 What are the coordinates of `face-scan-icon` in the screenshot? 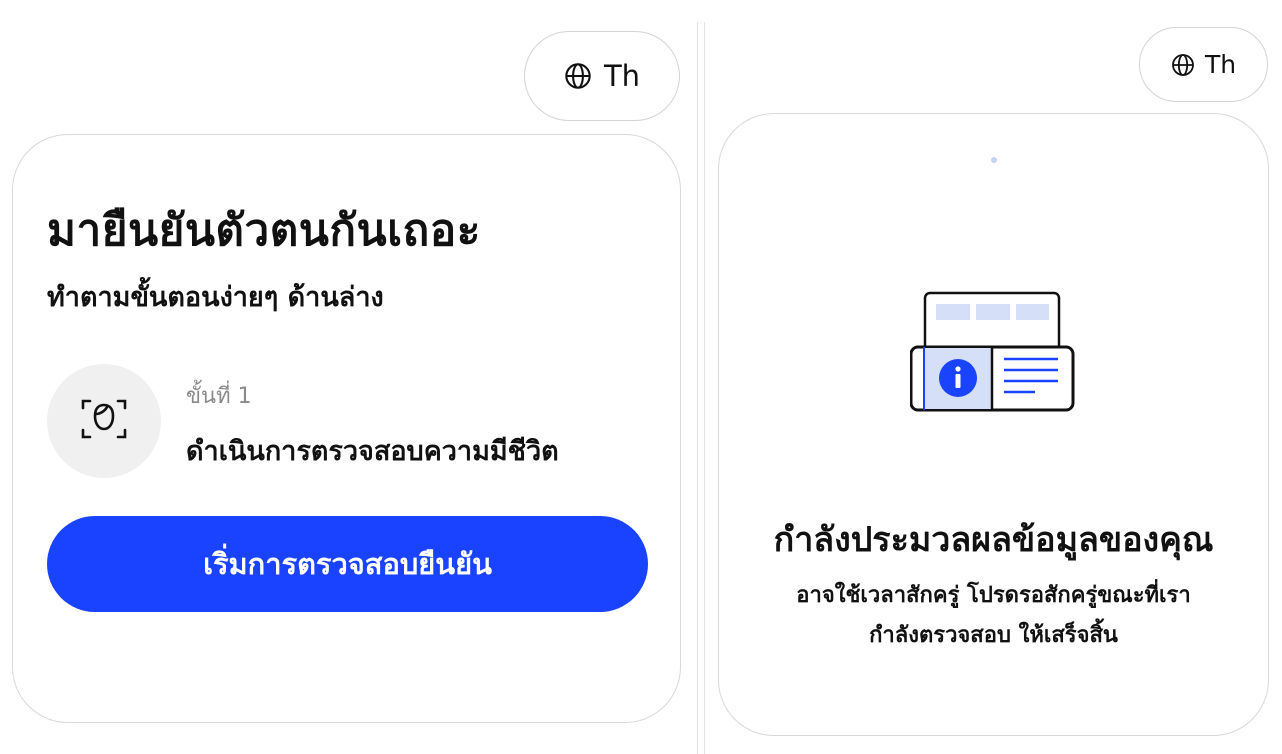 It's located at (104, 421).